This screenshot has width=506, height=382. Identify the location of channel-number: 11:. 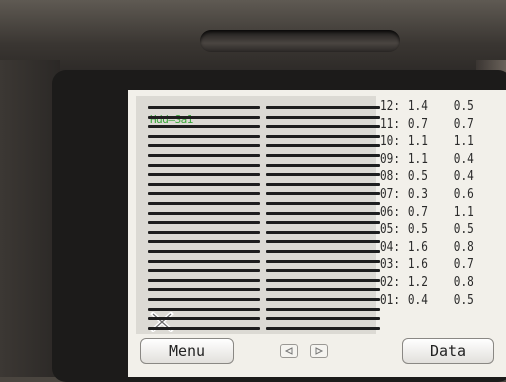
(390, 123).